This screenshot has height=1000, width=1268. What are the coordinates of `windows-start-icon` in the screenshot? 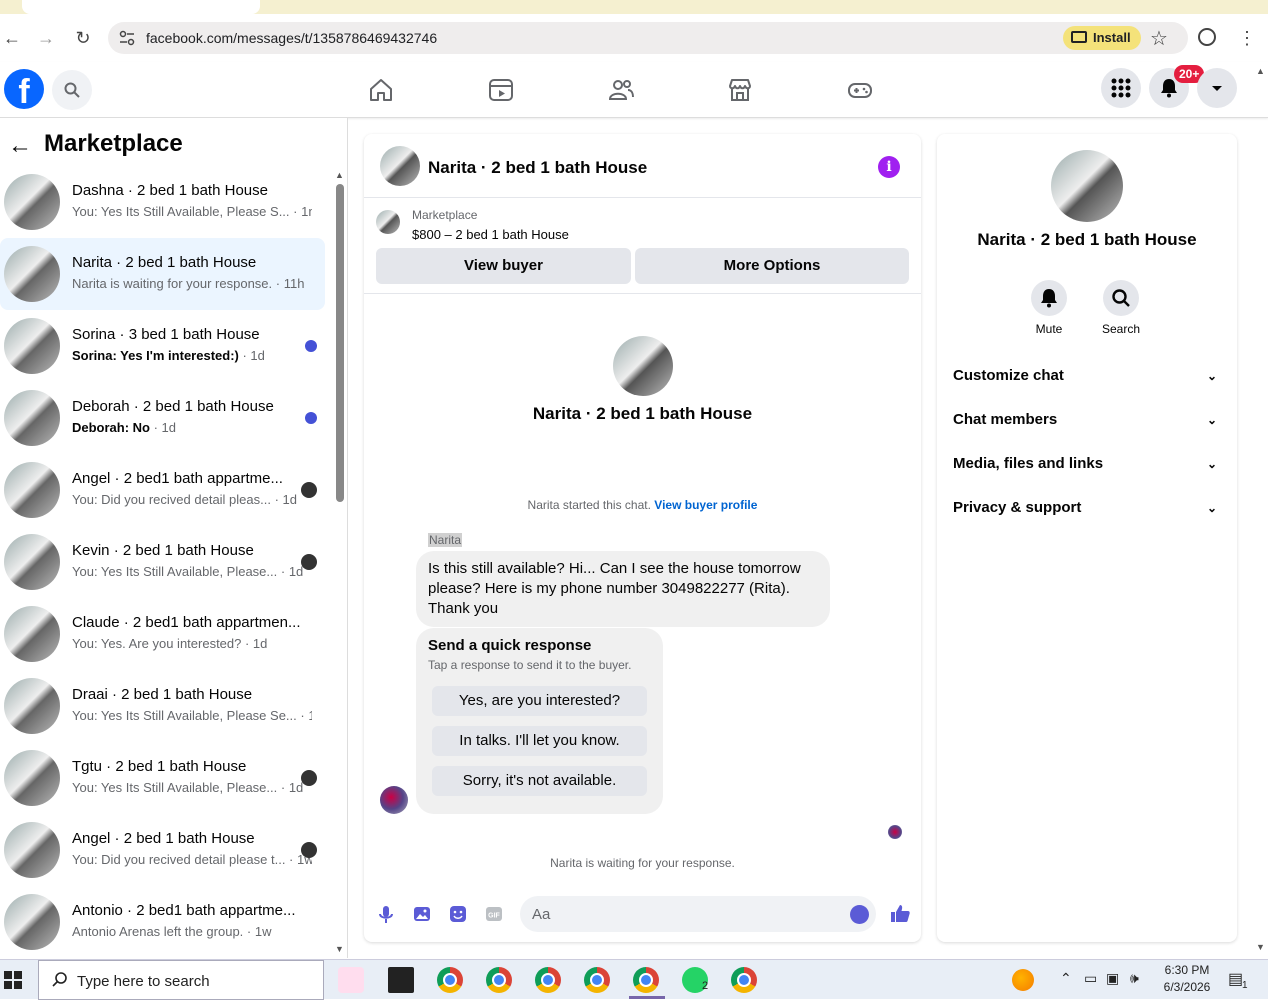 It's located at (13, 980).